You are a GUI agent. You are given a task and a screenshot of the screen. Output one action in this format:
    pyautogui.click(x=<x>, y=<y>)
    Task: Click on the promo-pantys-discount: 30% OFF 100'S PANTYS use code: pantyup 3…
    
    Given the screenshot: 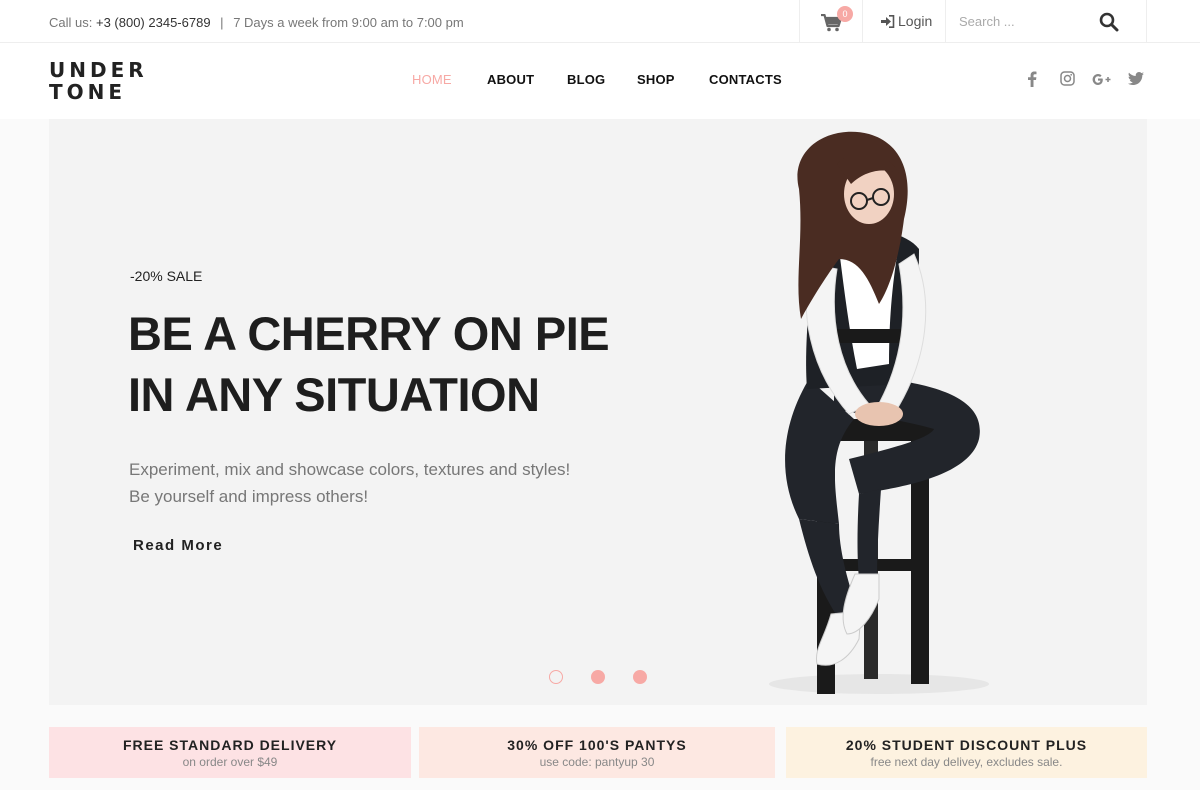 What is the action you would take?
    pyautogui.click(x=597, y=752)
    